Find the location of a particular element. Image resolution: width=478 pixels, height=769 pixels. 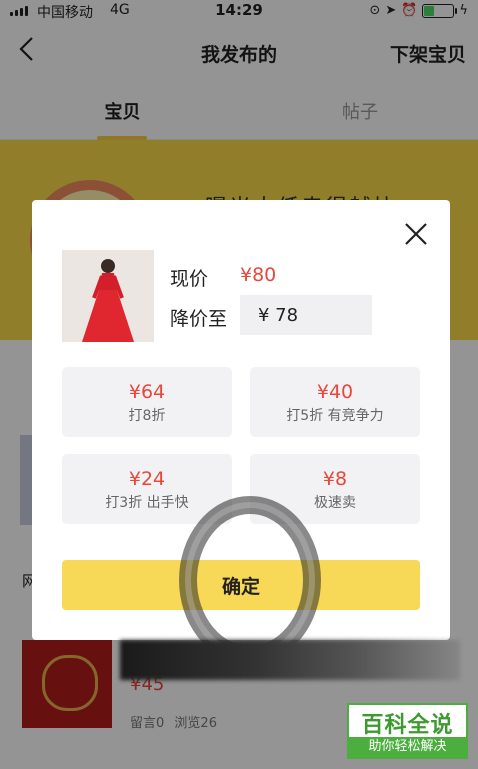

current-price: ¥80 is located at coordinates (258, 275).